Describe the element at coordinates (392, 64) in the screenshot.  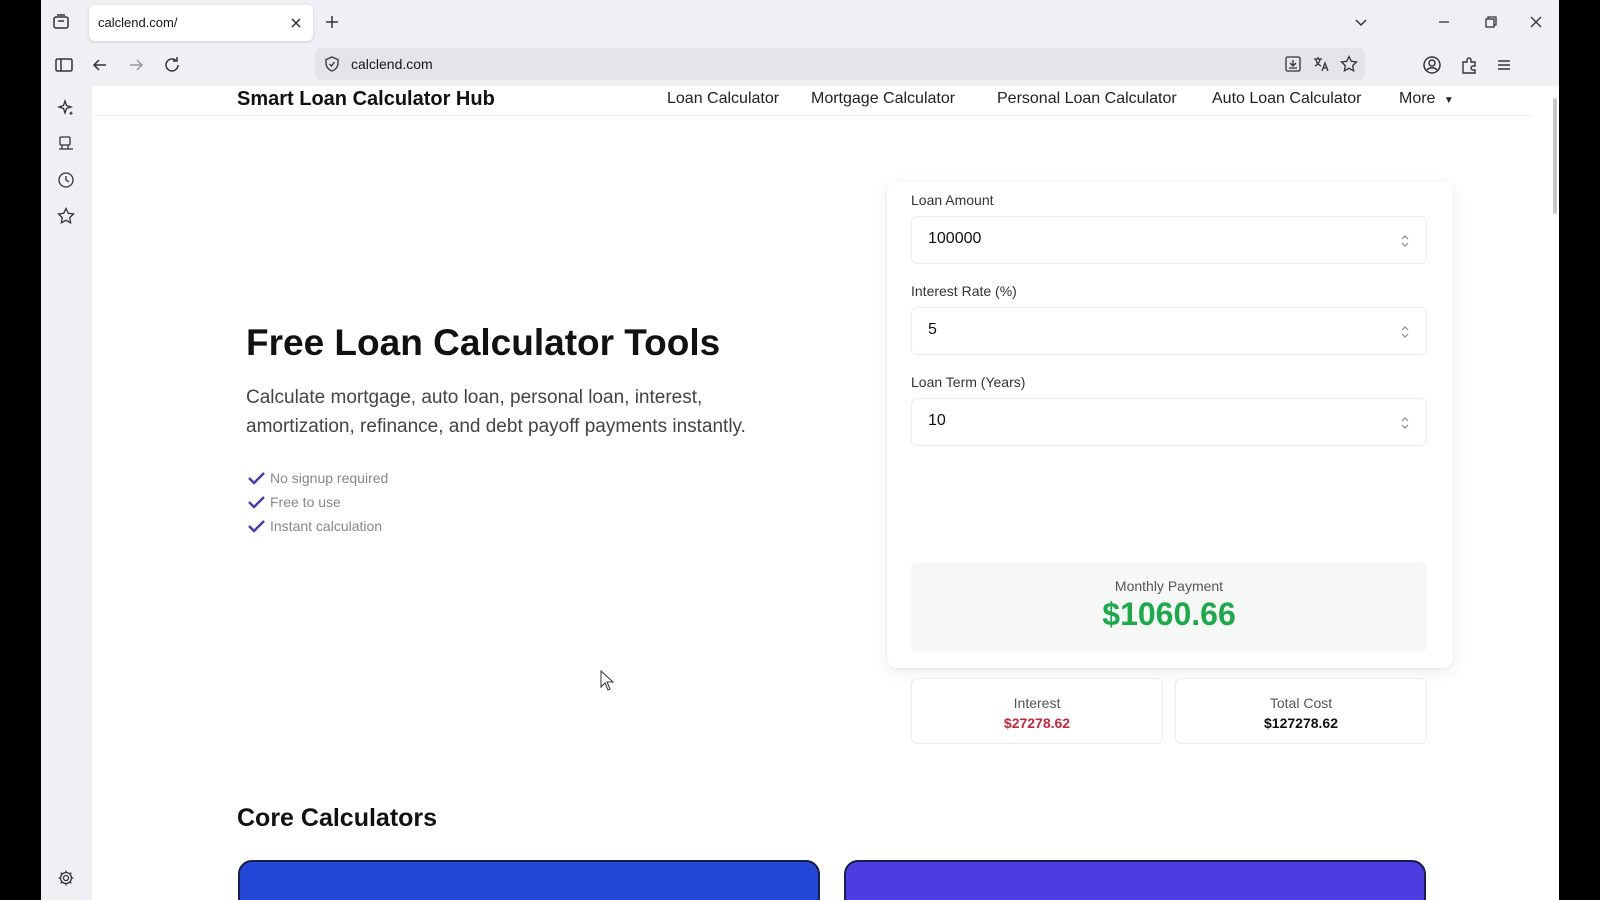
I see `url-text: calclend.com` at that location.